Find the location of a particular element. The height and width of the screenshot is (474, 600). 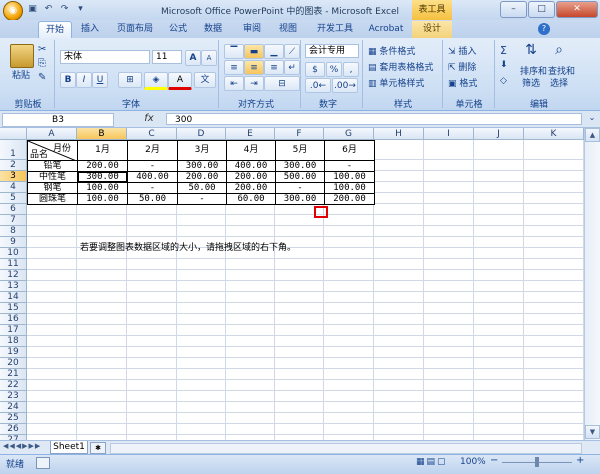

undo-icon: ↶ is located at coordinates (48, 9).